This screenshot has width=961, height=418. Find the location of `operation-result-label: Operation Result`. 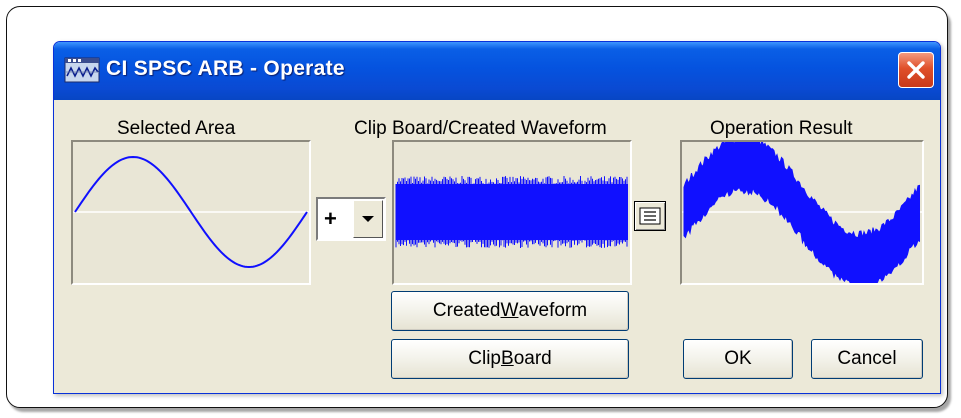

operation-result-label: Operation Result is located at coordinates (781, 128).